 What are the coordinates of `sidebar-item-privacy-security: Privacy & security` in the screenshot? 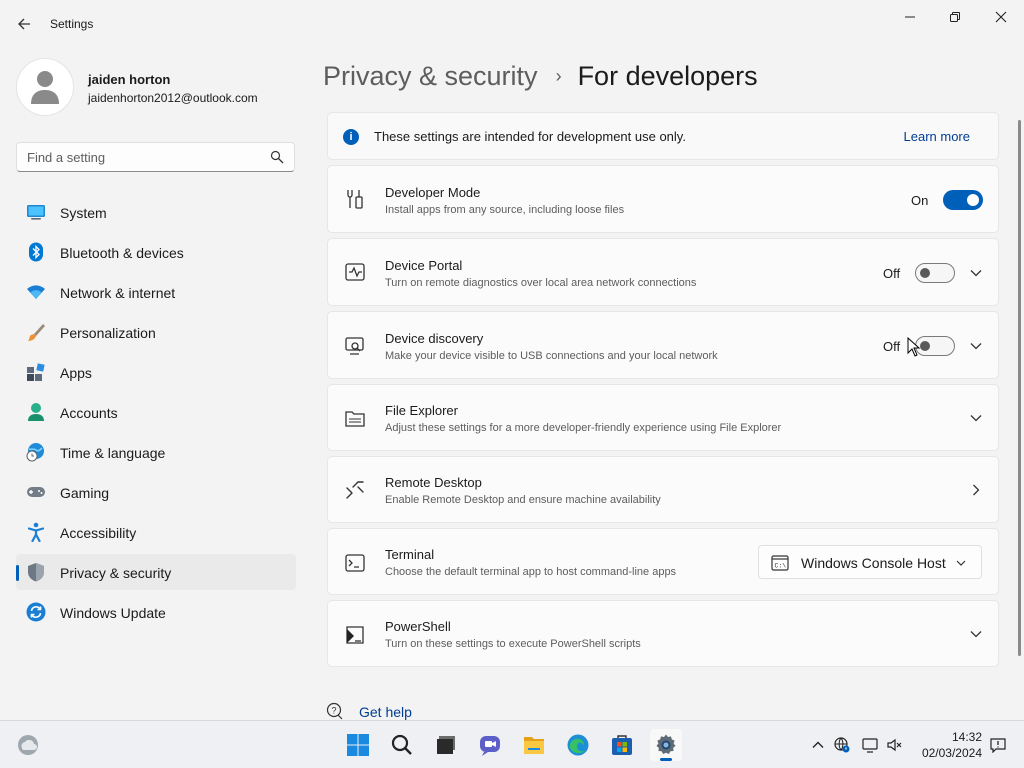 It's located at (156, 572).